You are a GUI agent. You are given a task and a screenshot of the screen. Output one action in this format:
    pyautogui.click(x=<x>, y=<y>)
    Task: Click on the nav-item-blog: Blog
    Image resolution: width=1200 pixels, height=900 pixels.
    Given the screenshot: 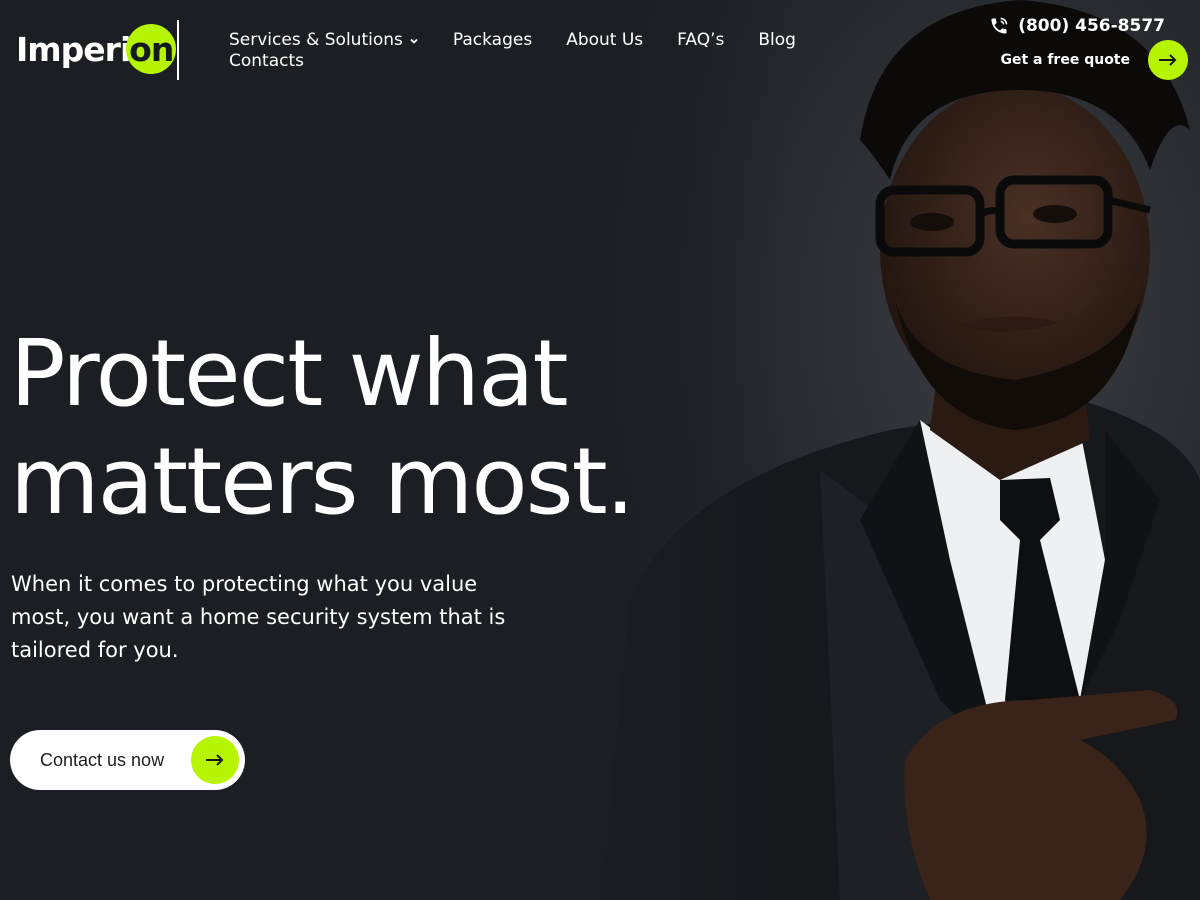 What is the action you would take?
    pyautogui.click(x=777, y=40)
    